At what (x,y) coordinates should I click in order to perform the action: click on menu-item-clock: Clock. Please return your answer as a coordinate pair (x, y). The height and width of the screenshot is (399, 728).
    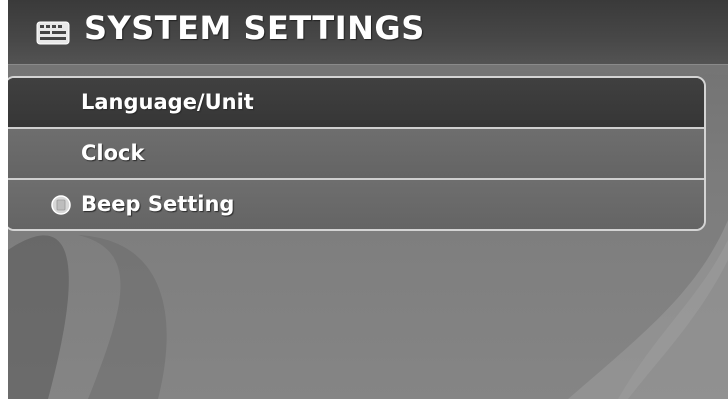
    Looking at the image, I should click on (356, 154).